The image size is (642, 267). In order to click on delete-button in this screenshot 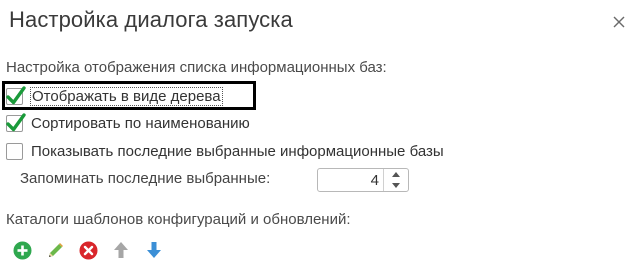, I will do `click(88, 250)`.